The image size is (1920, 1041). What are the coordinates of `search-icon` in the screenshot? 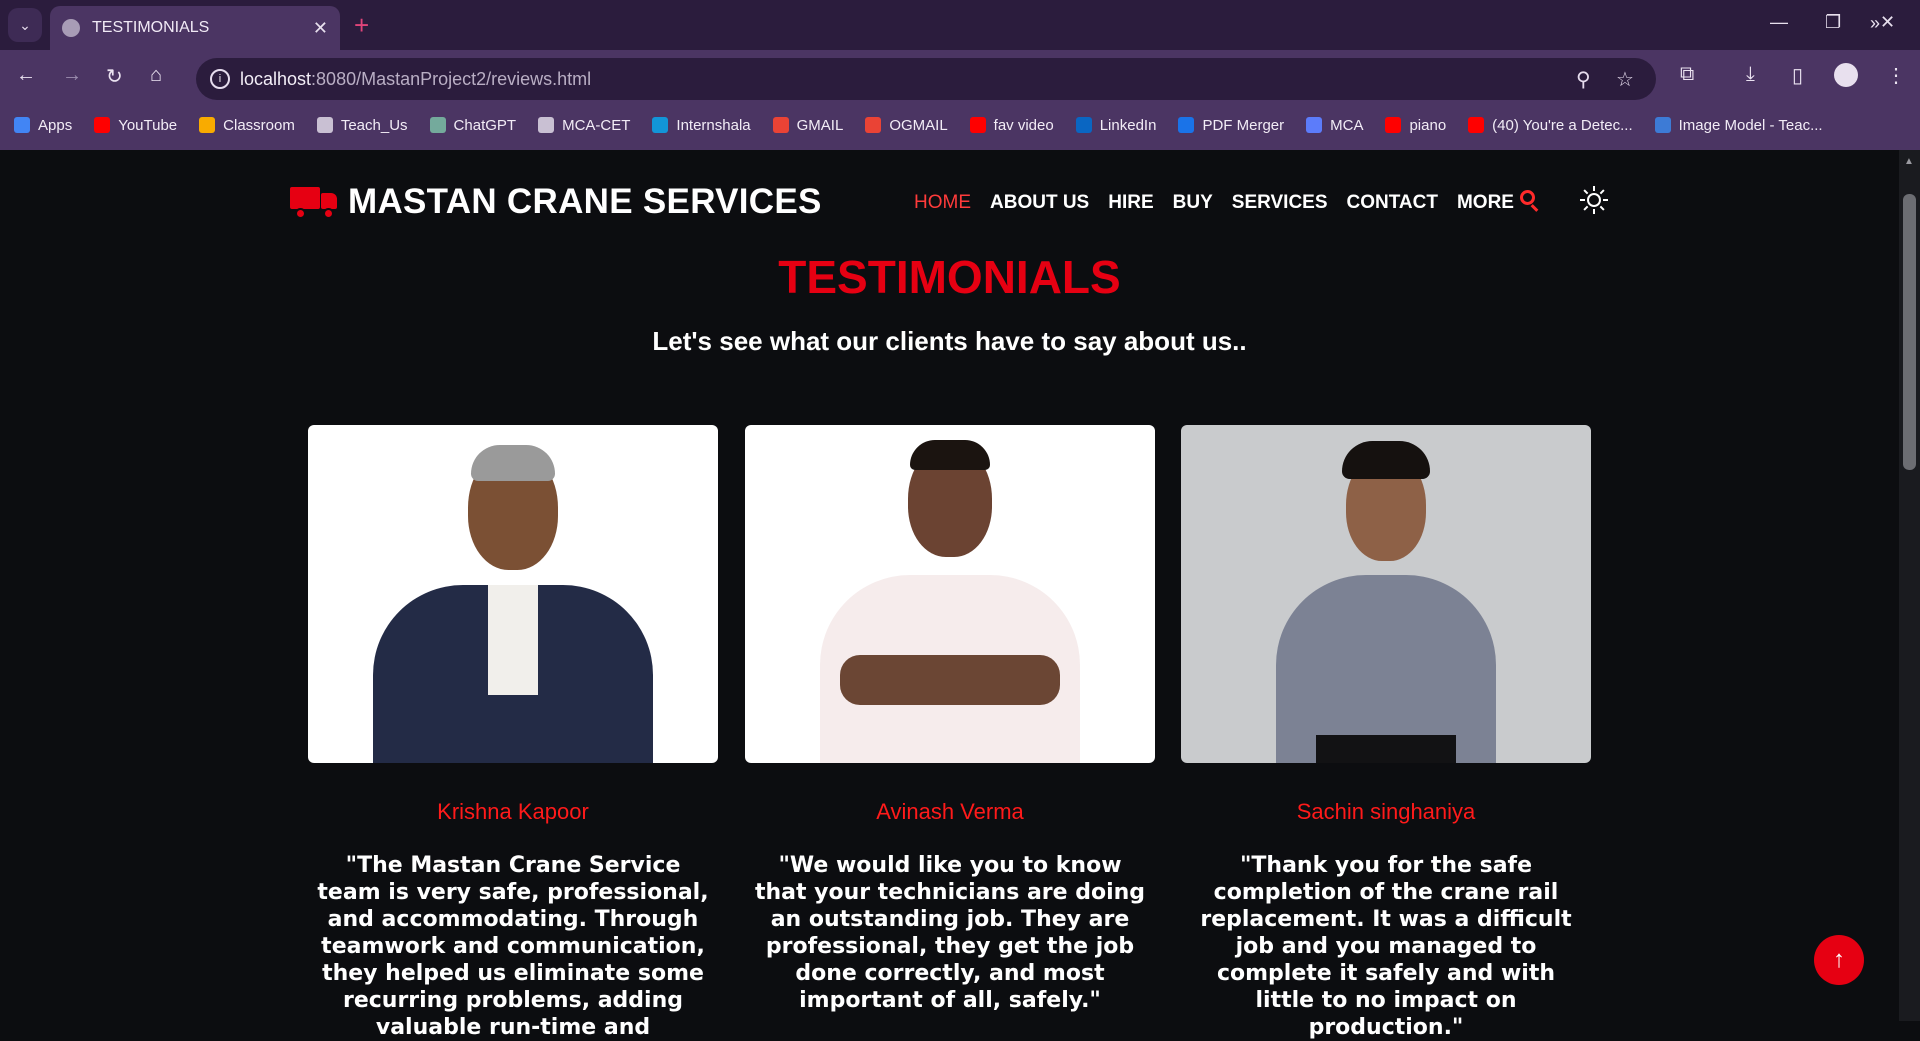 It's located at (1531, 201).